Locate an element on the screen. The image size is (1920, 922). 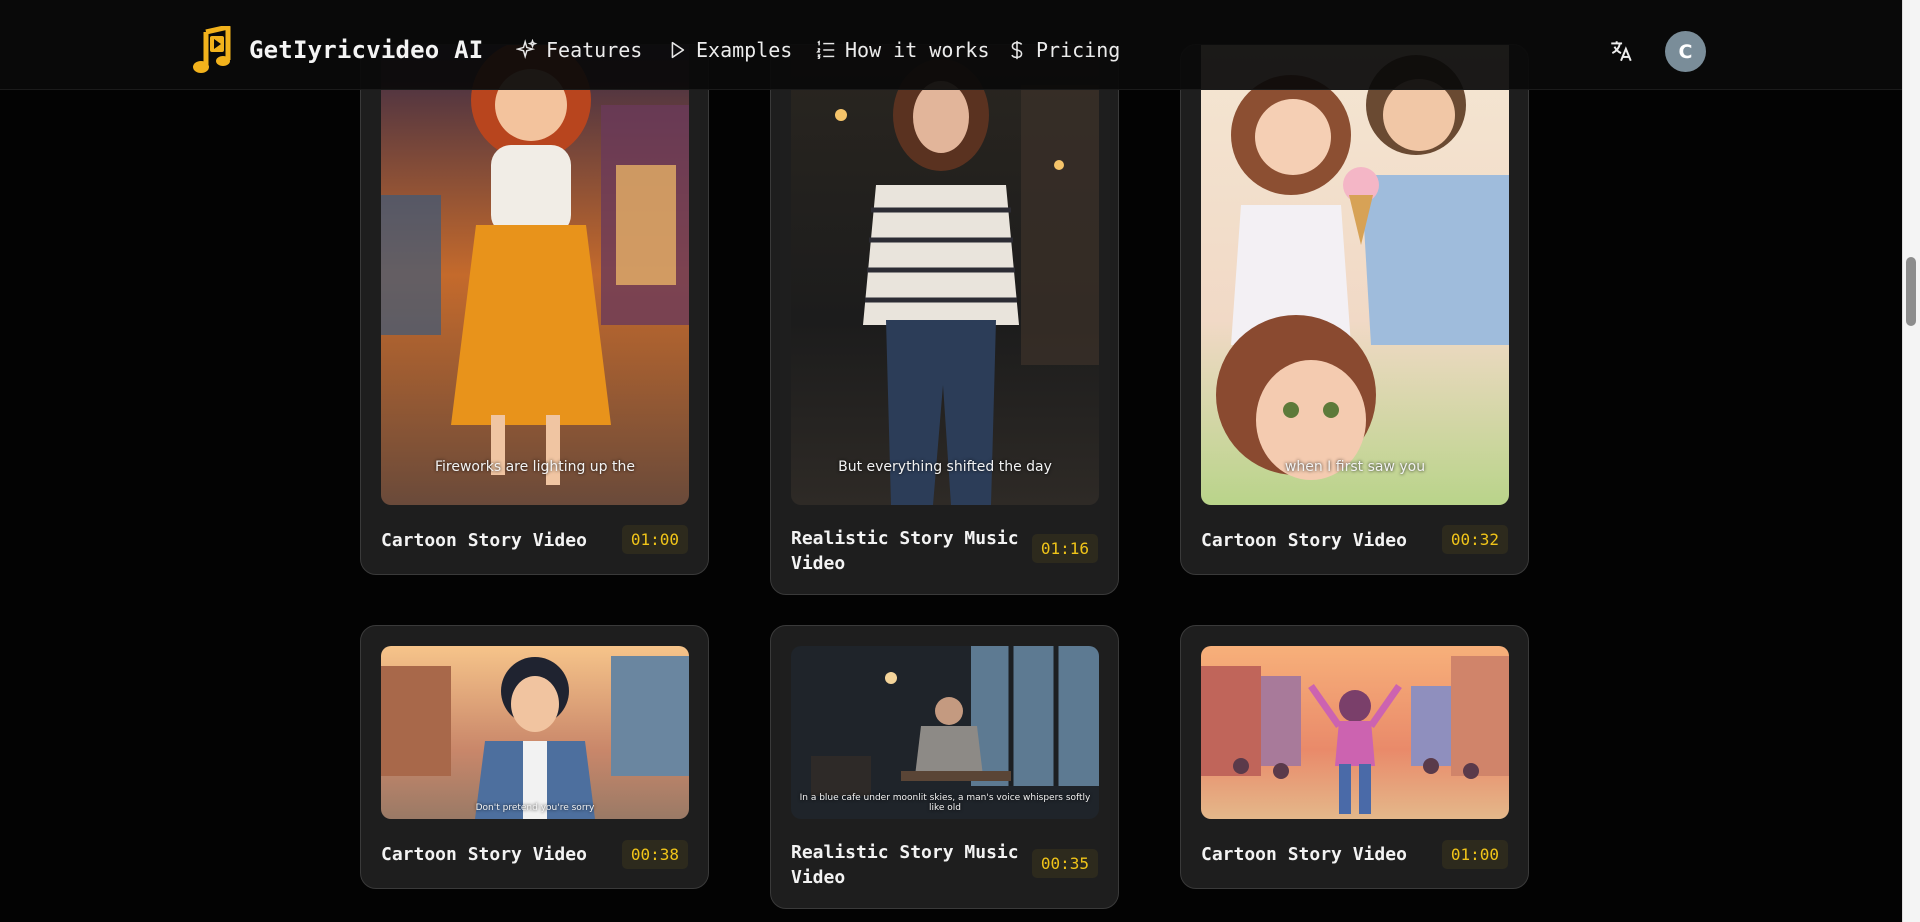
nav-label: Pricing is located at coordinates (1078, 50).